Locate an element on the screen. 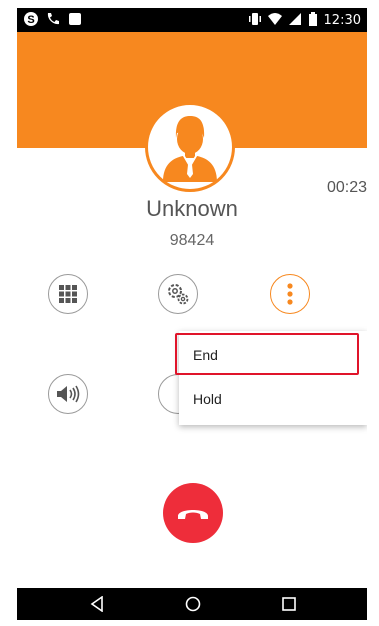  keypad-button is located at coordinates (68, 294).